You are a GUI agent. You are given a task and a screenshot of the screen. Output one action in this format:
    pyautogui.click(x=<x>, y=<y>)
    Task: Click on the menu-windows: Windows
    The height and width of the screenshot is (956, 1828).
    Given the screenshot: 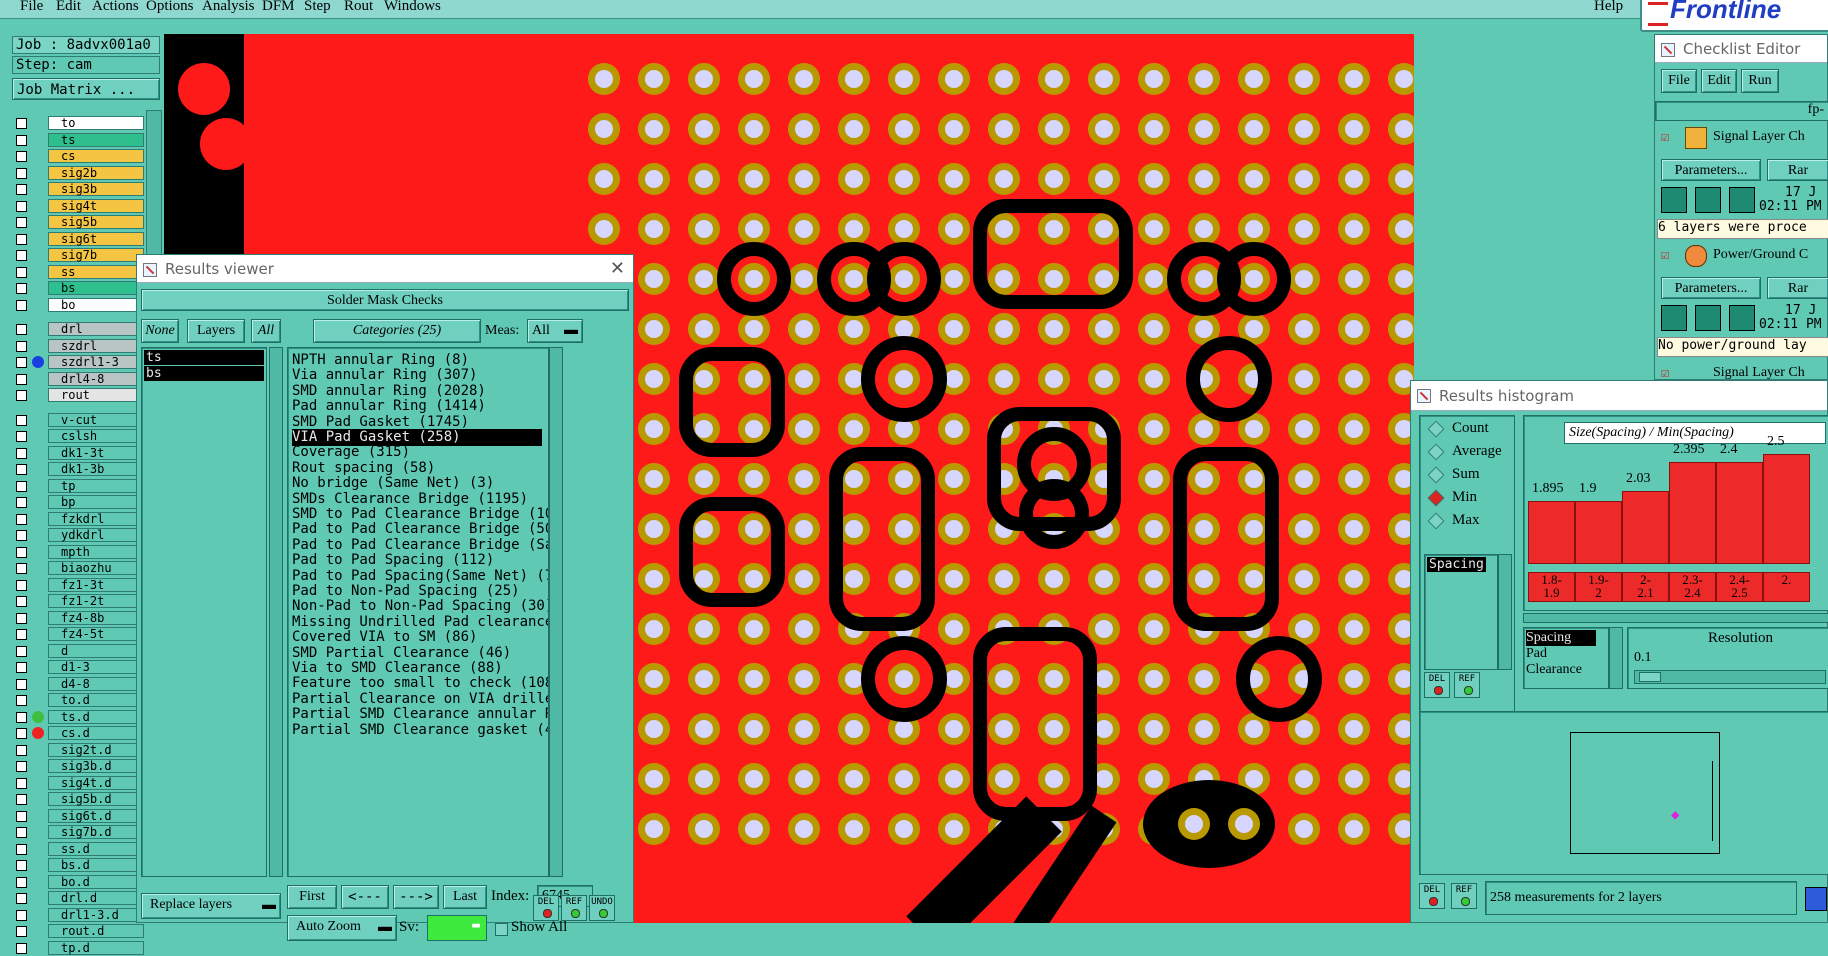 What is the action you would take?
    pyautogui.click(x=412, y=7)
    